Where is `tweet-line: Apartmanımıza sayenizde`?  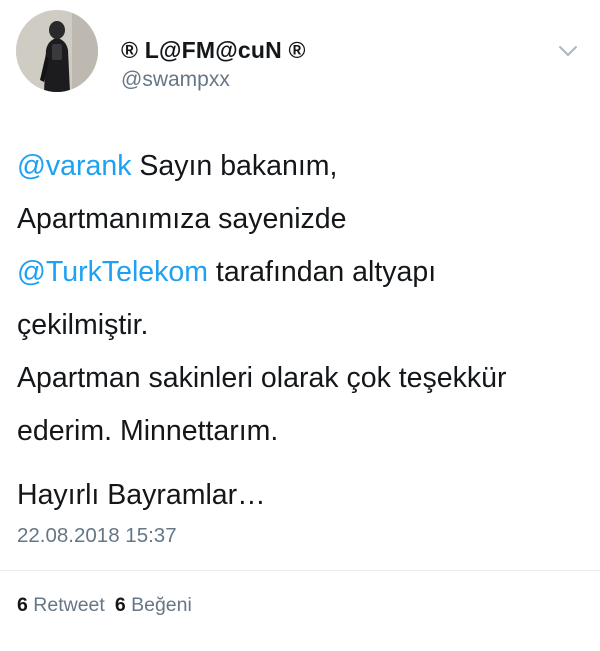 tweet-line: Apartmanımıza sayenizde is located at coordinates (302, 219).